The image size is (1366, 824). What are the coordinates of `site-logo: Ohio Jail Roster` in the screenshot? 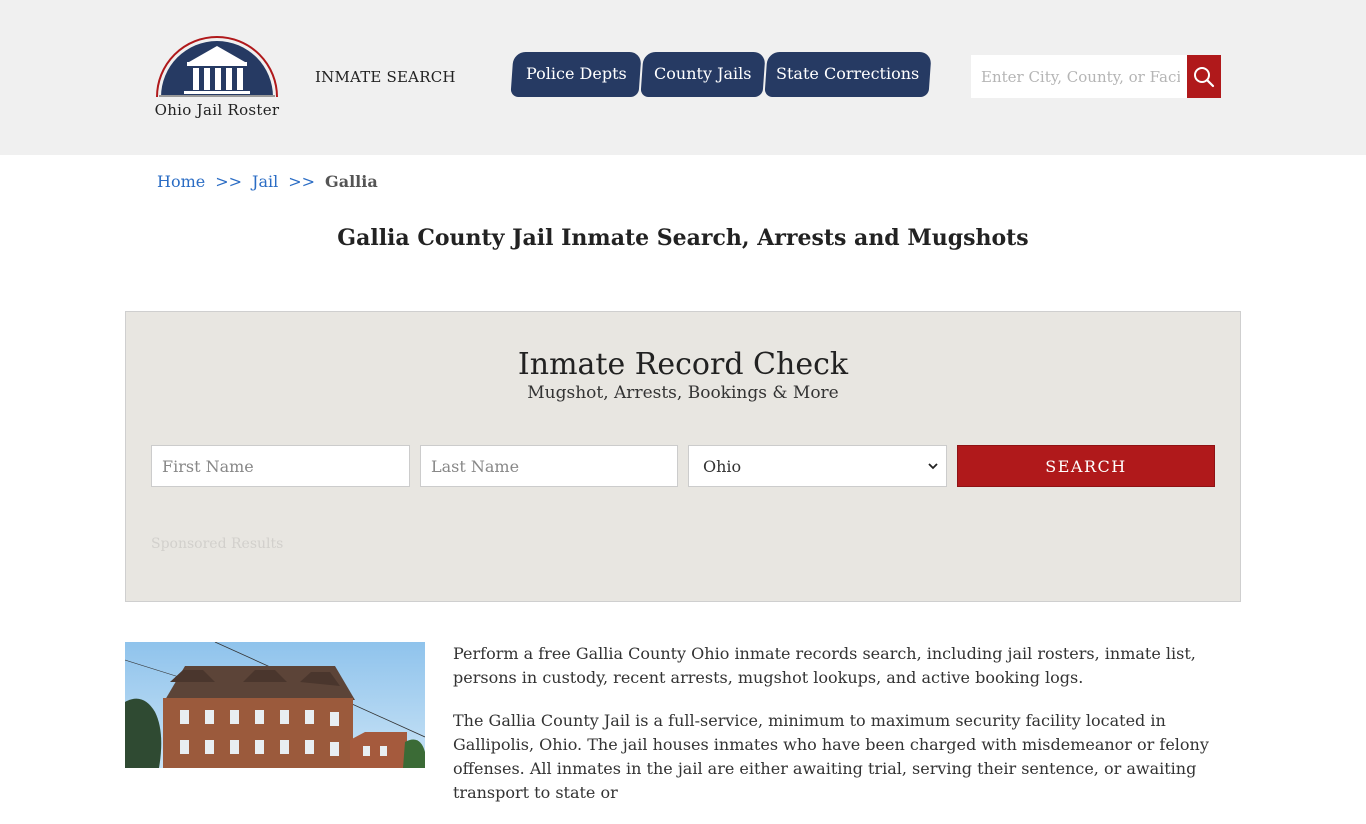 It's located at (217, 79).